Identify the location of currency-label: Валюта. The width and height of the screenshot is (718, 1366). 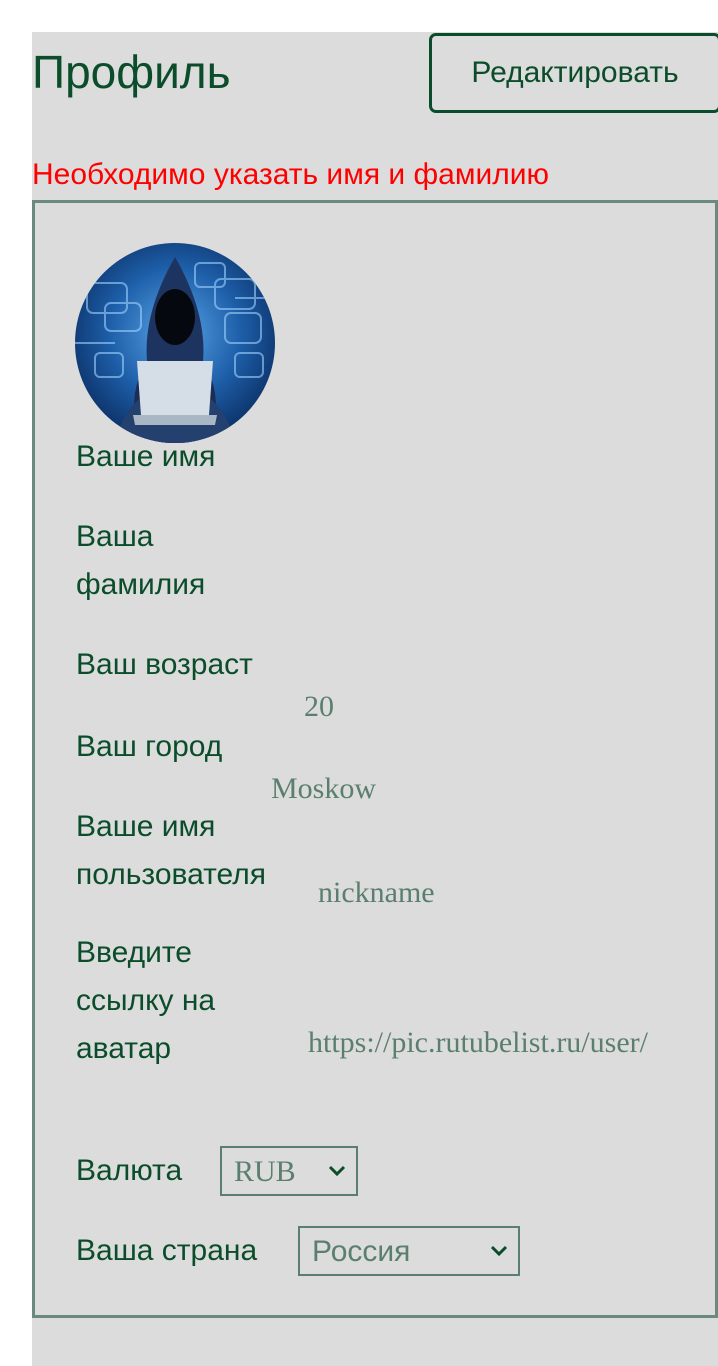
(129, 1170).